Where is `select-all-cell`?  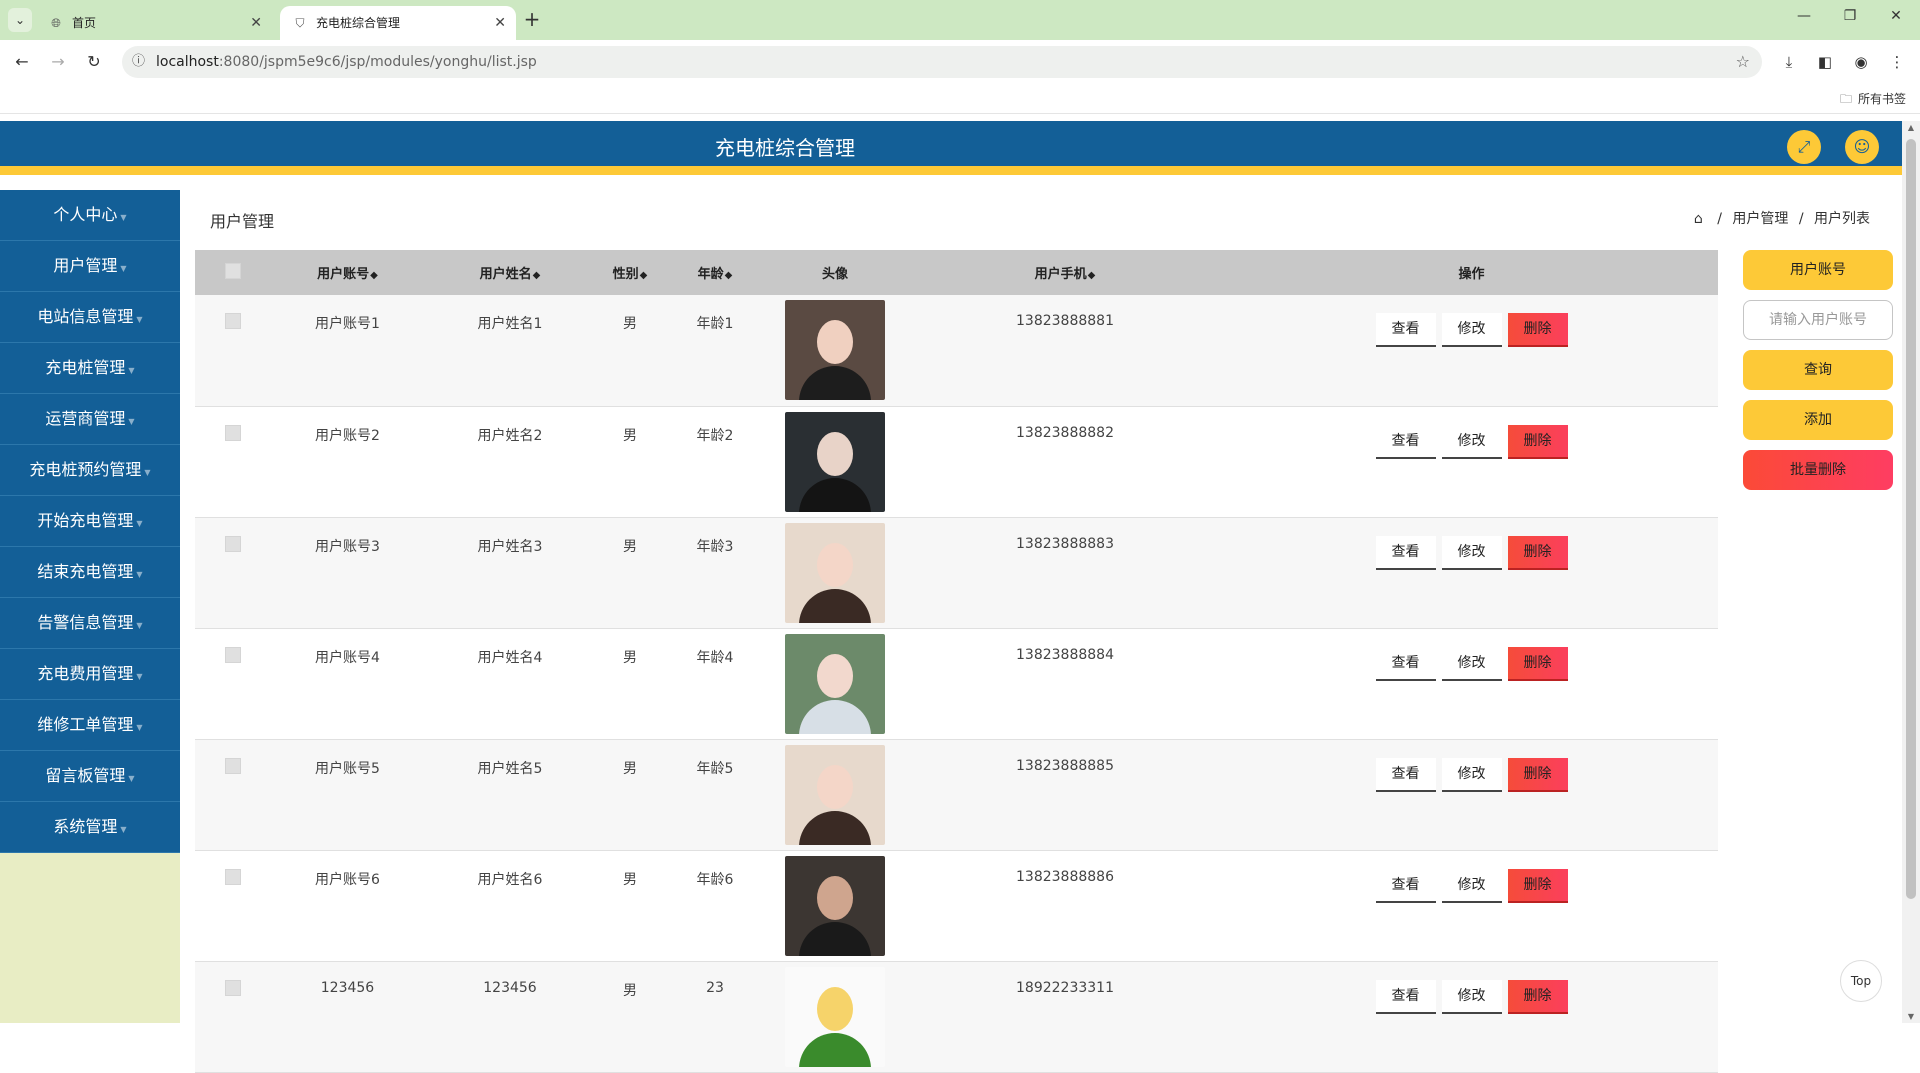 select-all-cell is located at coordinates (232, 272).